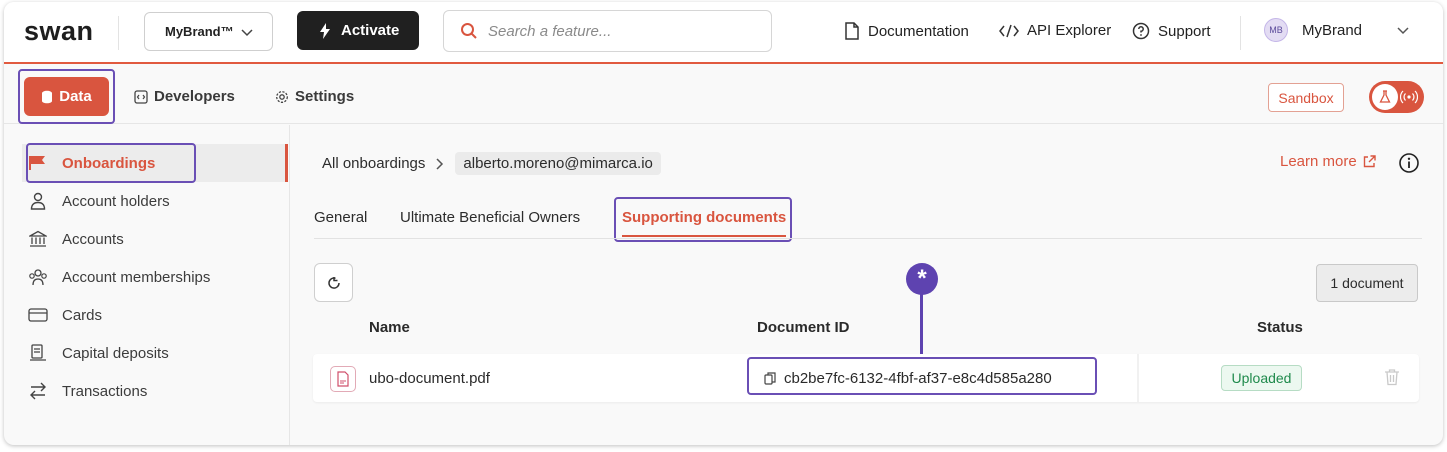  I want to click on documentation-link: Documentation, so click(906, 31).